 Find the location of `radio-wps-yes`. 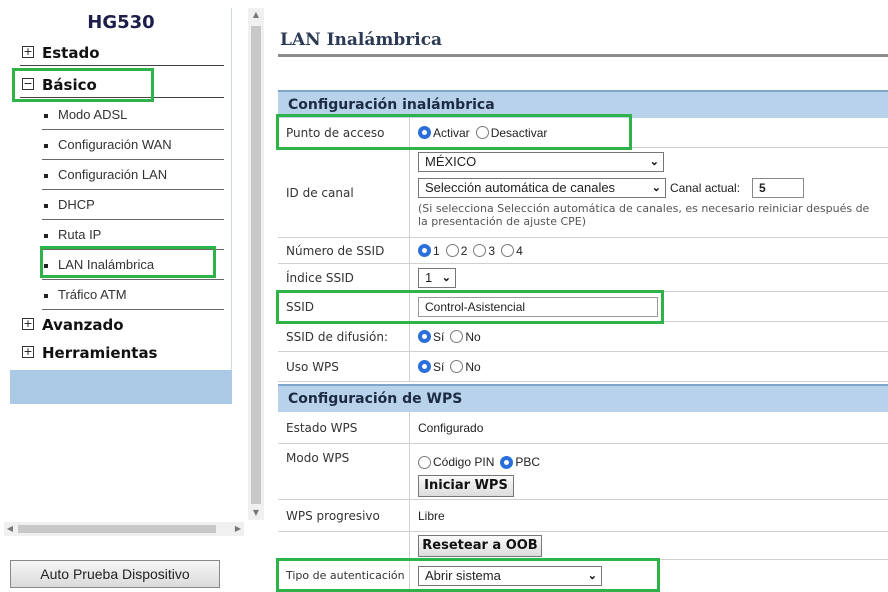

radio-wps-yes is located at coordinates (424, 366).